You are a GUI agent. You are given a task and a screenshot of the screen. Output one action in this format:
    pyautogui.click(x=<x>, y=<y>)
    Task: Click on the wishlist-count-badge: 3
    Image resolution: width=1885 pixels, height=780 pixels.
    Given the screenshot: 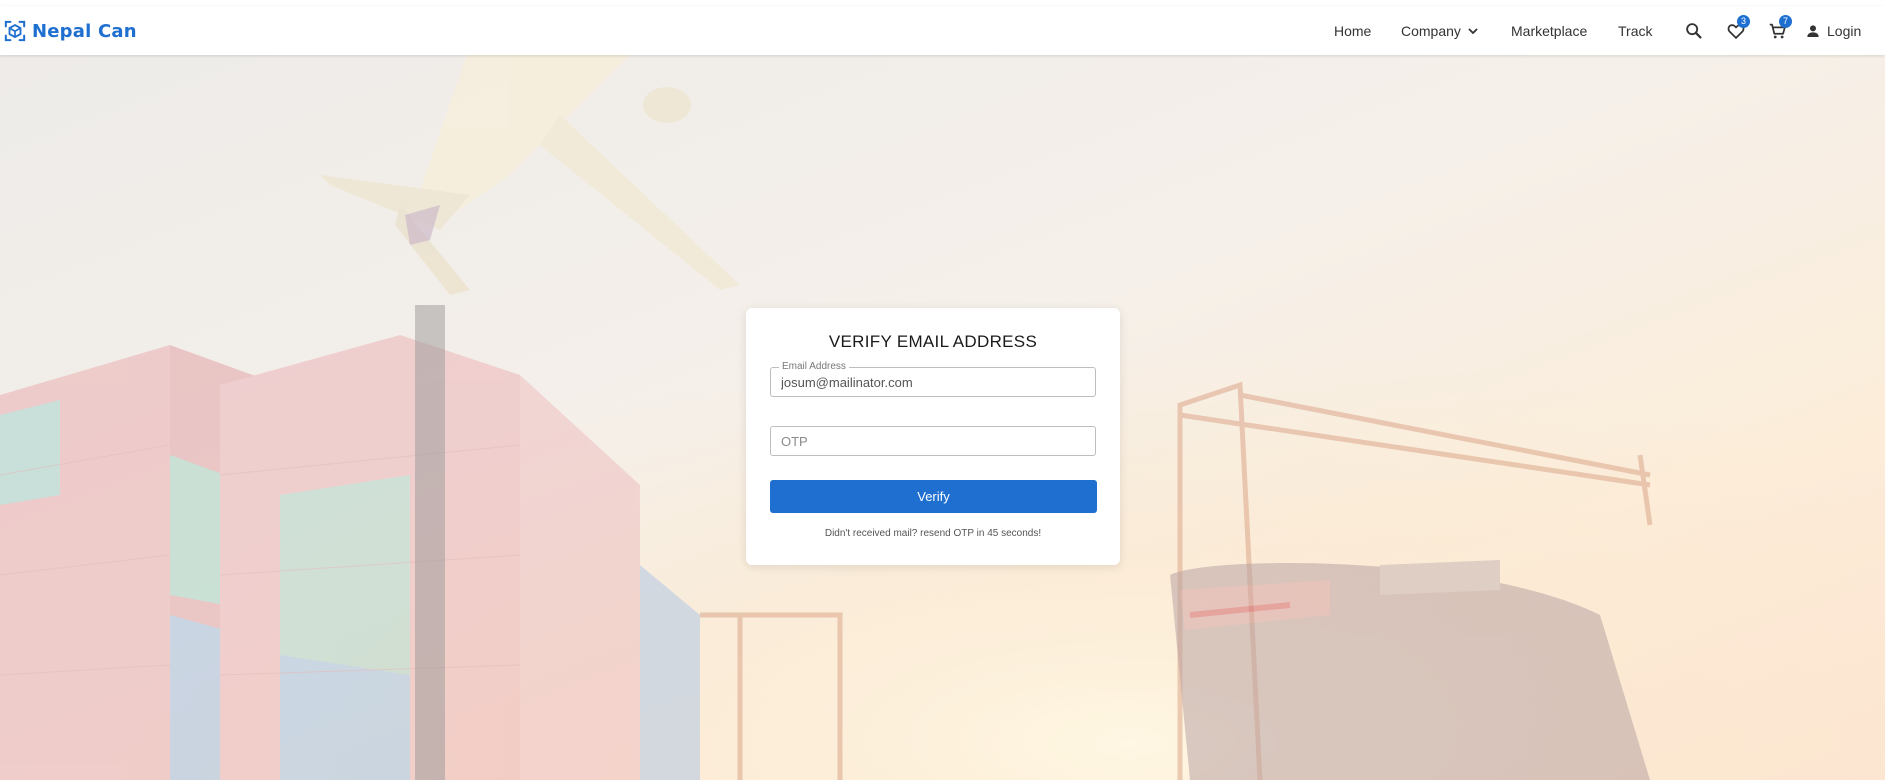 What is the action you would take?
    pyautogui.click(x=1743, y=21)
    